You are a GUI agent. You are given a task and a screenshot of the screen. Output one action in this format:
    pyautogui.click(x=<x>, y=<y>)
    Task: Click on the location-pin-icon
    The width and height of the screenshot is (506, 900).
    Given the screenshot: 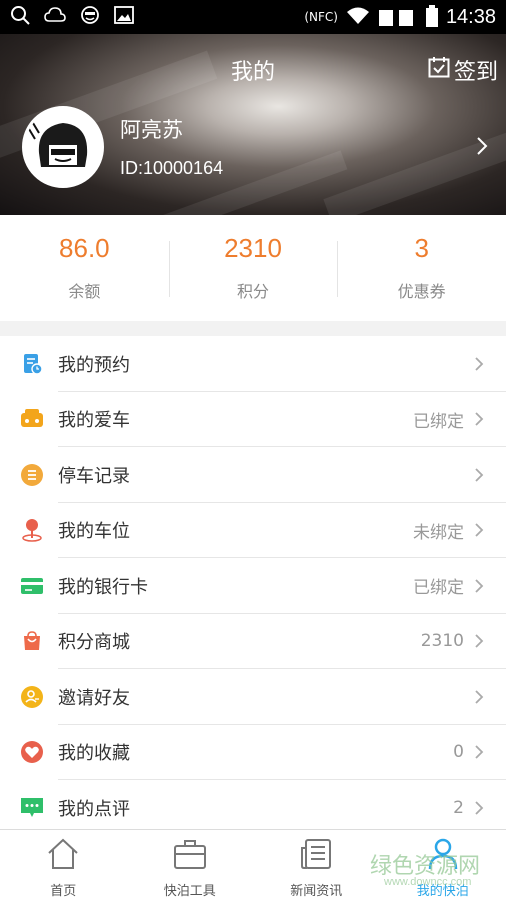 What is the action you would take?
    pyautogui.click(x=32, y=530)
    